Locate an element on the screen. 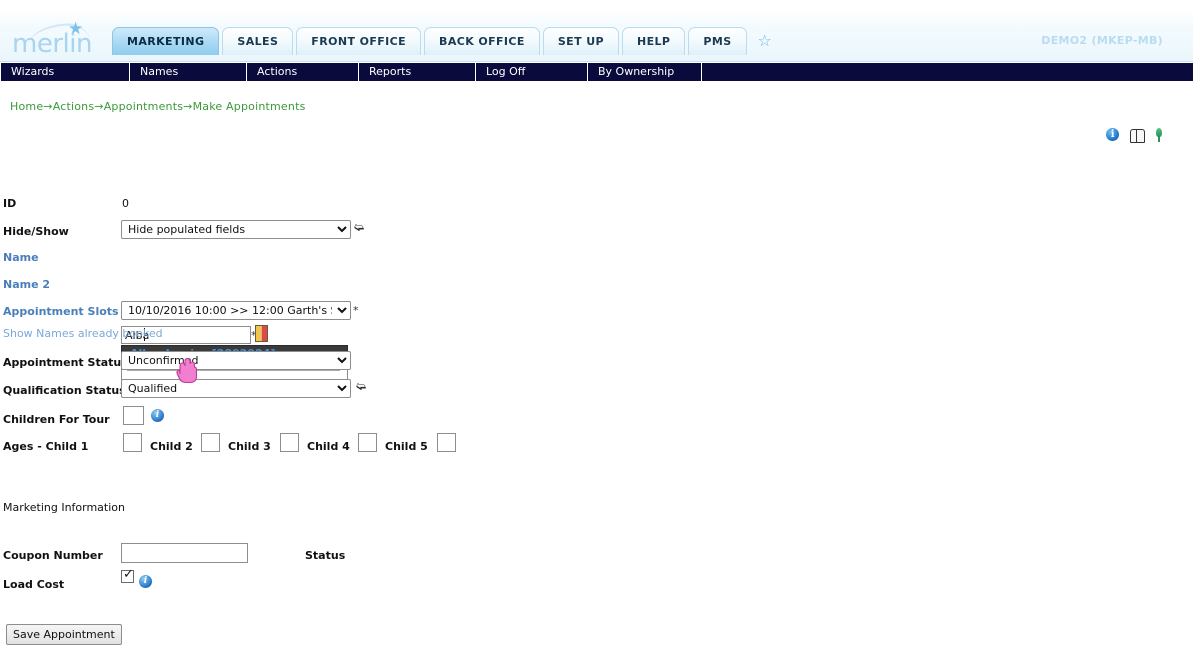 This screenshot has height=655, width=1193. book-icon is located at coordinates (1137, 135).